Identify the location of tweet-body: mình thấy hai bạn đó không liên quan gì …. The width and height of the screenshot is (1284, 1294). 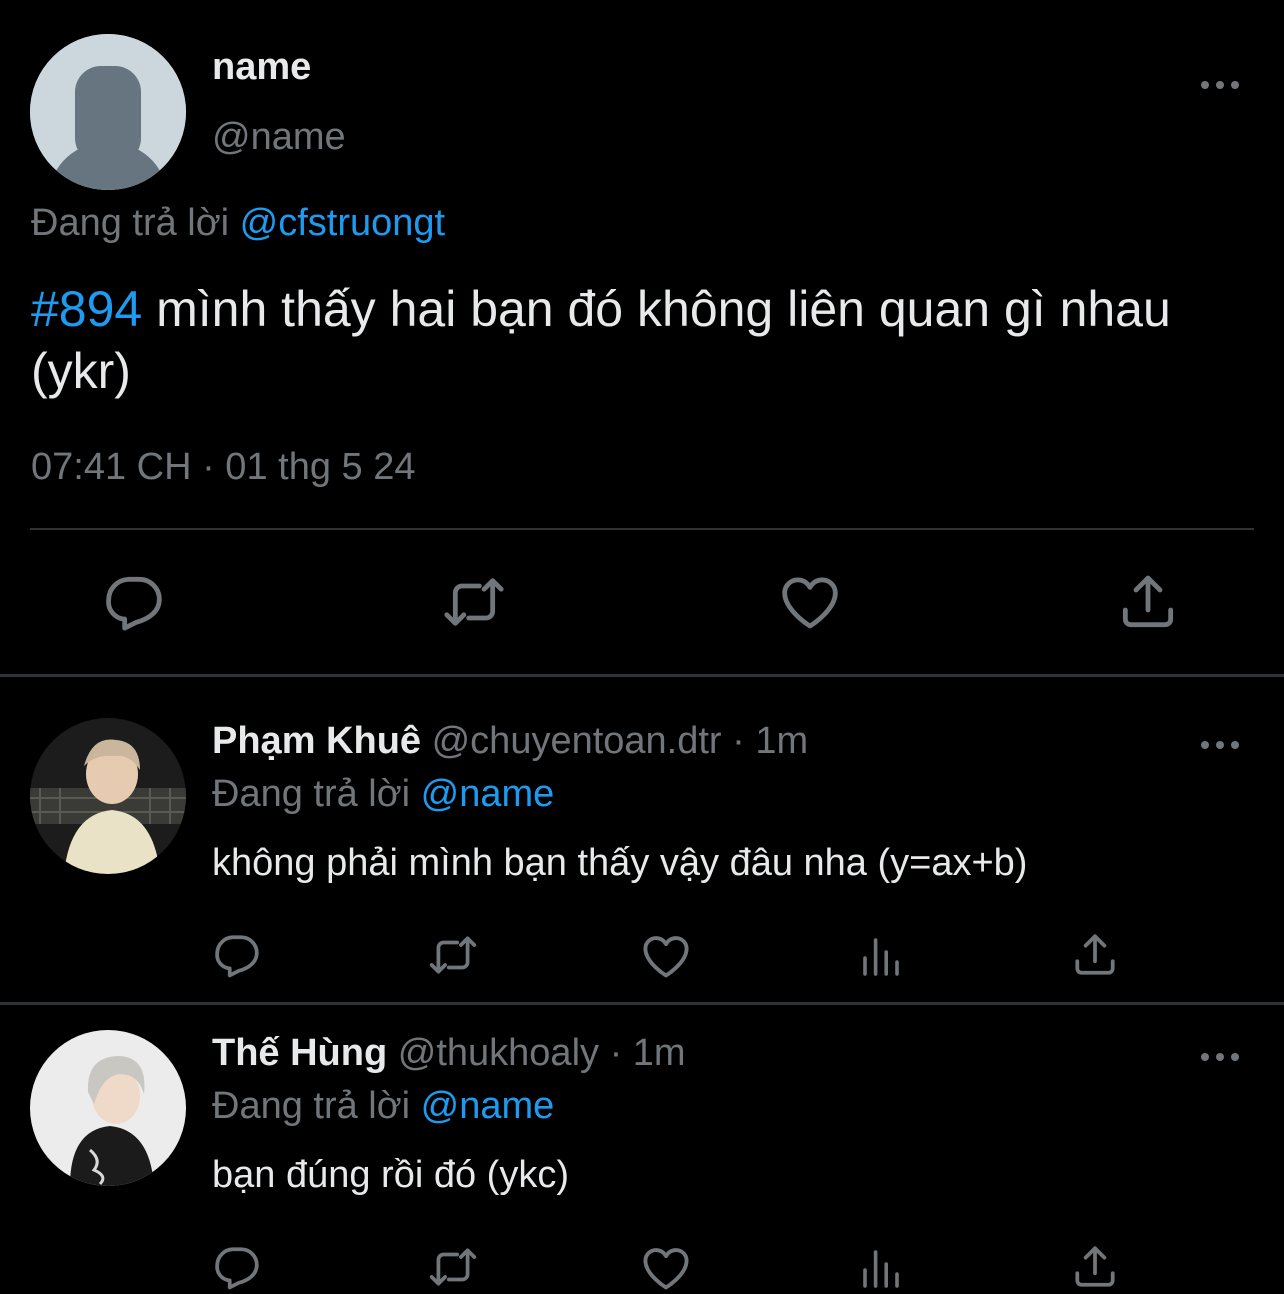
(601, 340).